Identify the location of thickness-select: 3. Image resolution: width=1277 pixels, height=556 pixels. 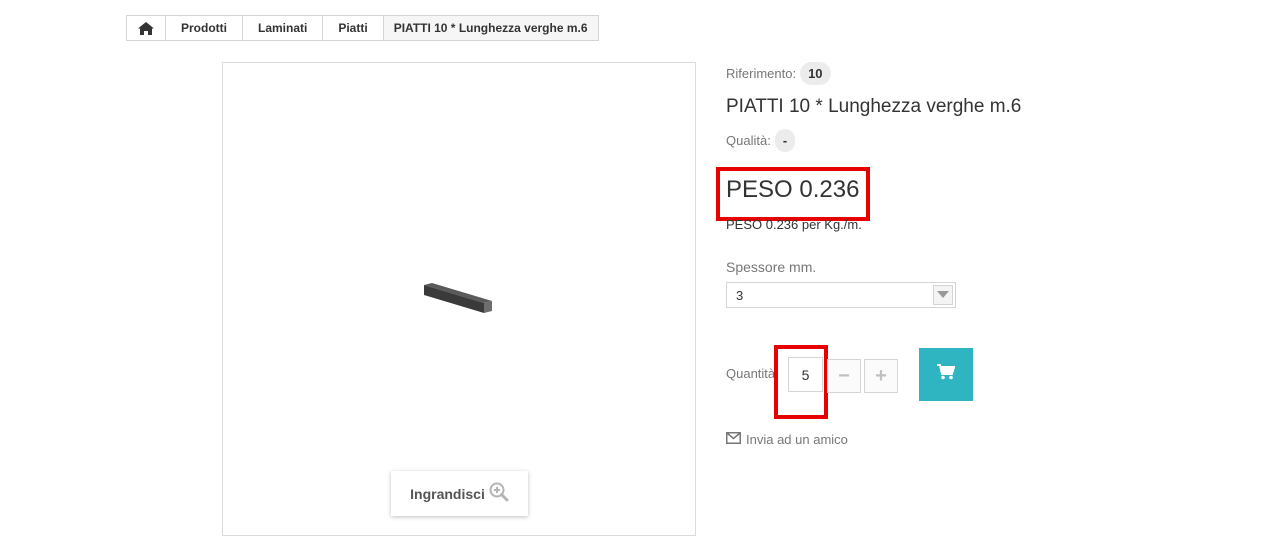
(841, 295).